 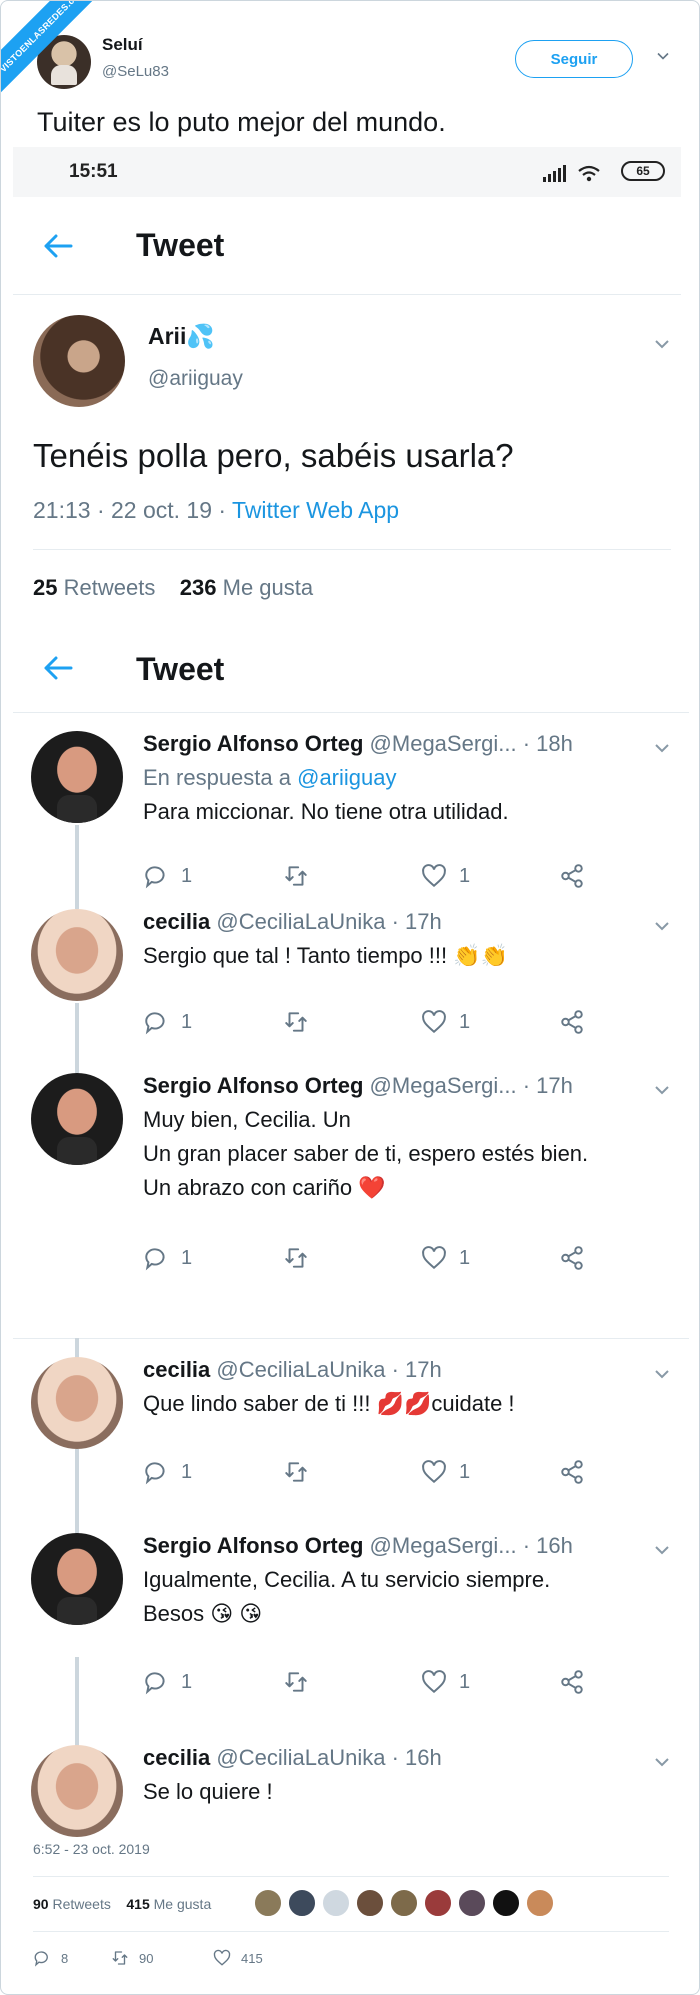 What do you see at coordinates (181, 336) in the screenshot?
I see `author-name: Arii💦` at bounding box center [181, 336].